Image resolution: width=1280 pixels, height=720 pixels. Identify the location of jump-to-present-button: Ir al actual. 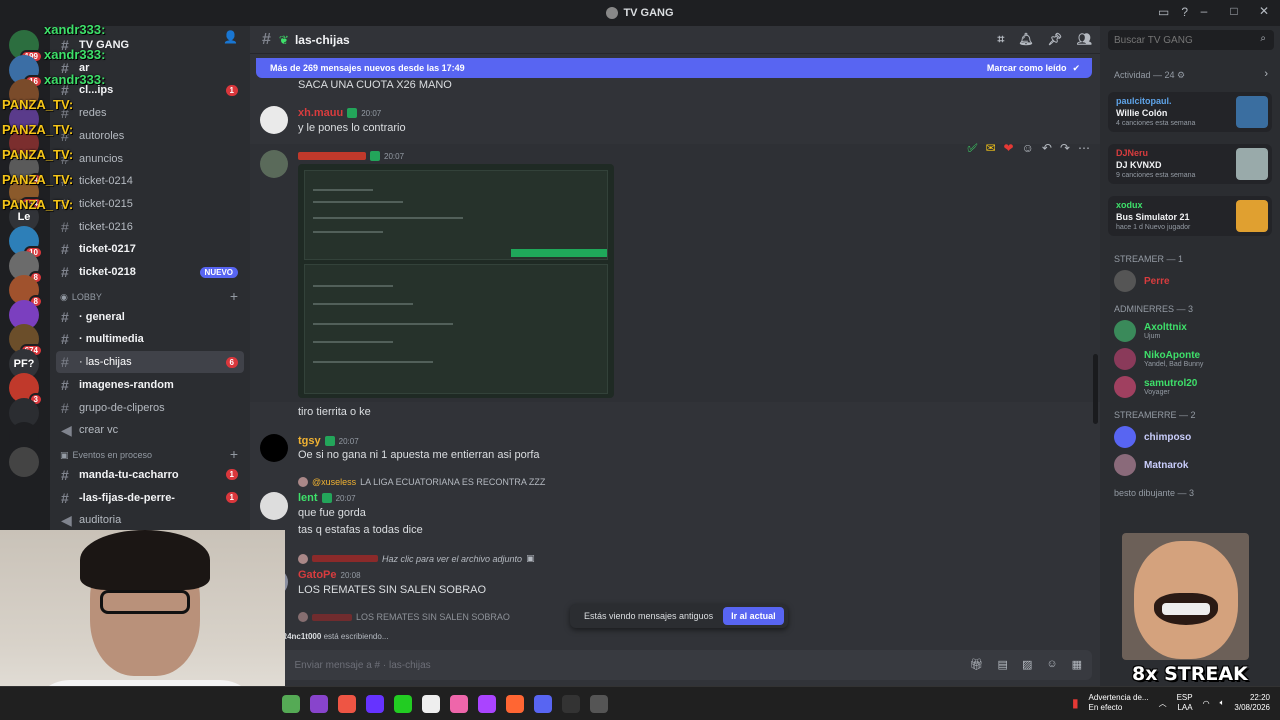
(753, 616).